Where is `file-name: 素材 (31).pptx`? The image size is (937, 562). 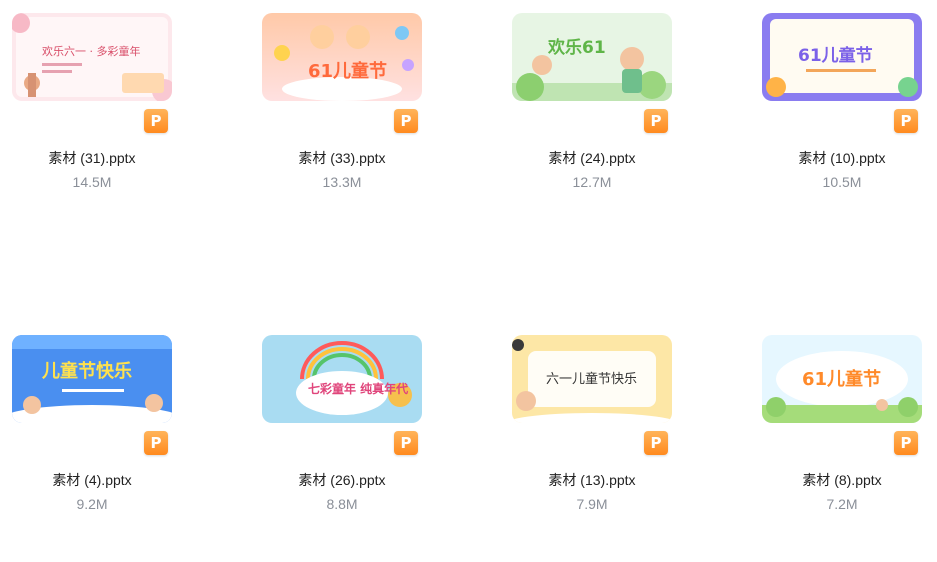
file-name: 素材 (31).pptx is located at coordinates (92, 158).